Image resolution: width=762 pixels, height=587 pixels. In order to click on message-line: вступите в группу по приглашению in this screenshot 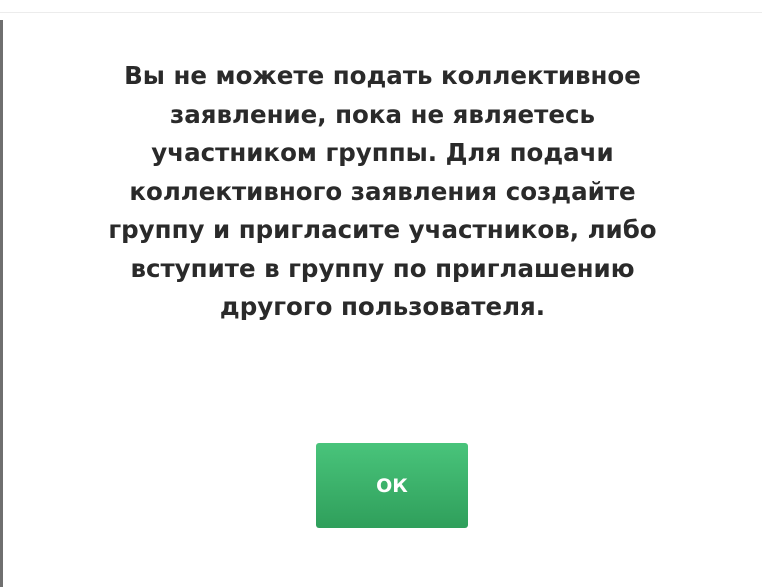, I will do `click(382, 268)`.